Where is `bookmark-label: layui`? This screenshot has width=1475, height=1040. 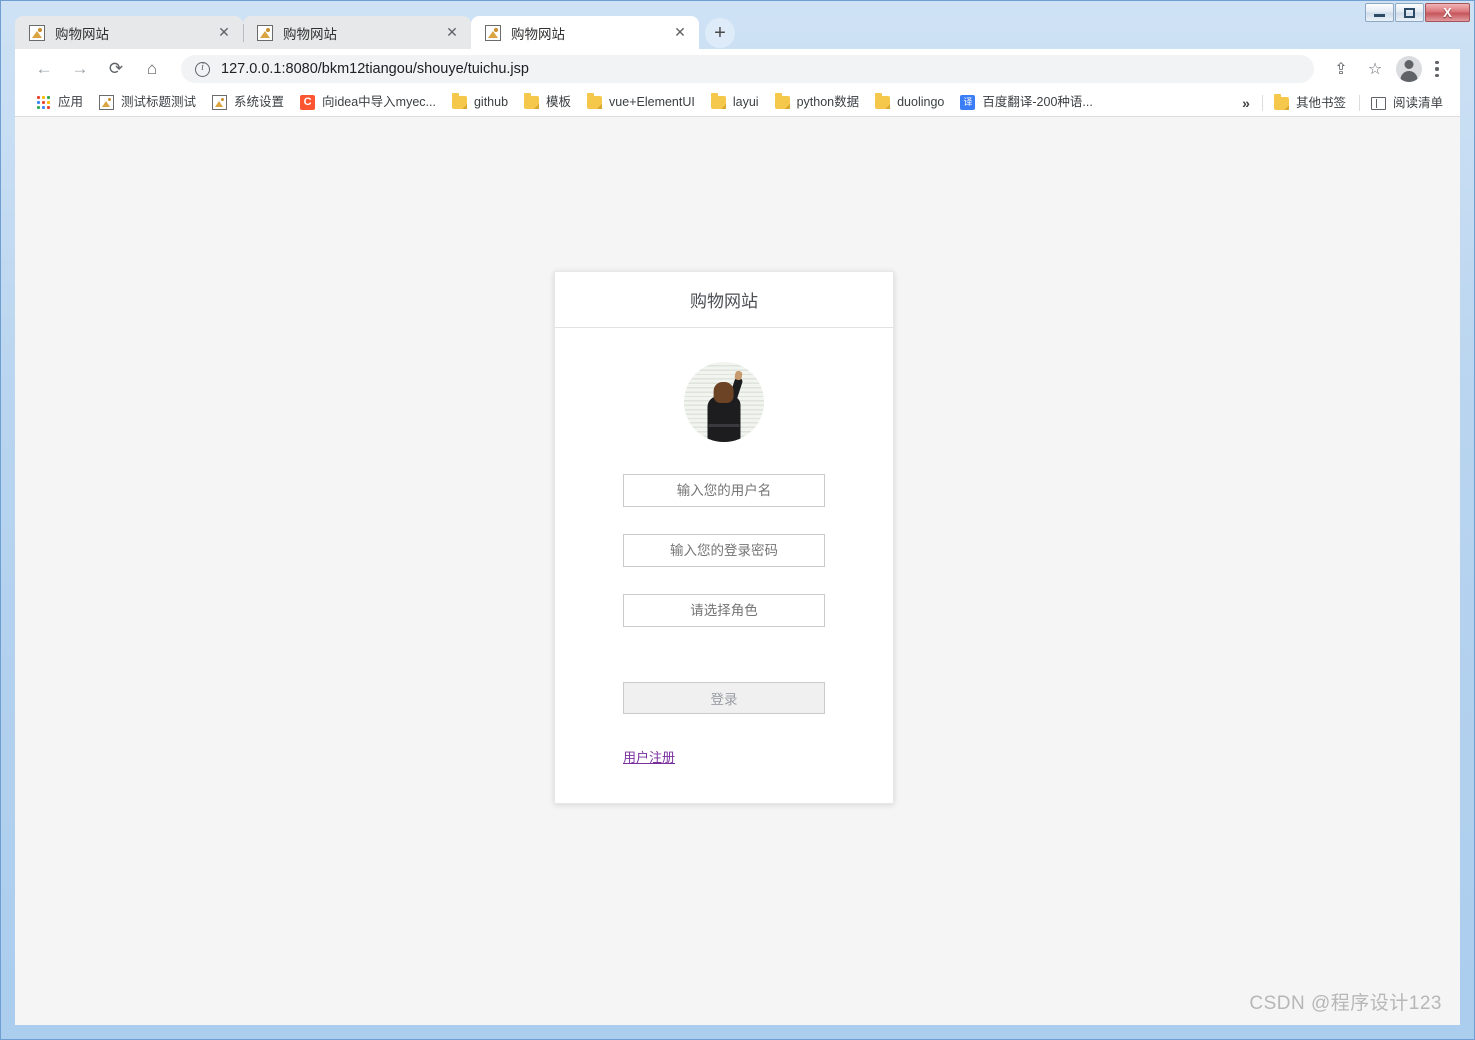
bookmark-label: layui is located at coordinates (745, 102).